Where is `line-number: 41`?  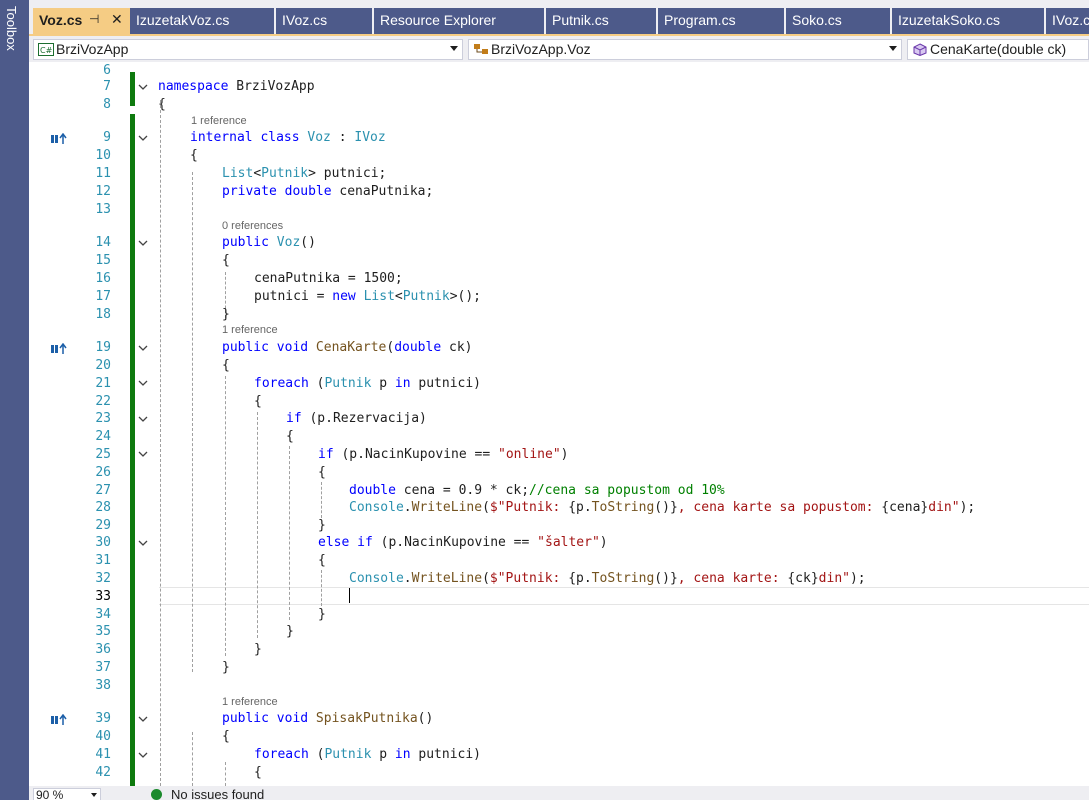
line-number: 41 is located at coordinates (103, 754).